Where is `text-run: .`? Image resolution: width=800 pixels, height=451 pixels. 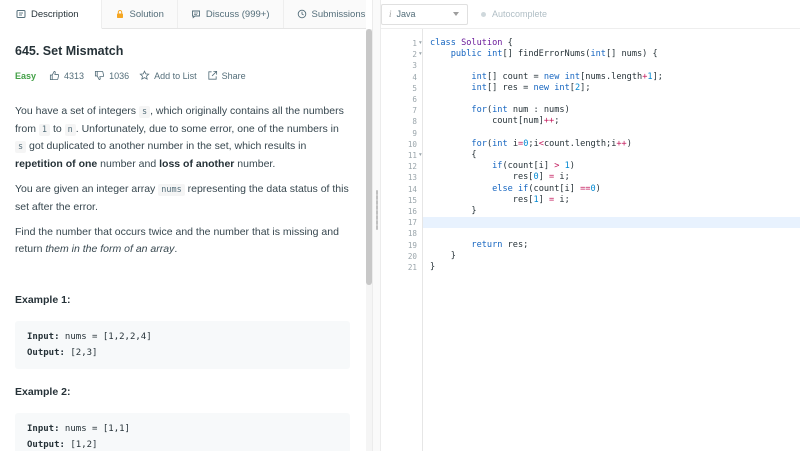 text-run: . is located at coordinates (176, 248).